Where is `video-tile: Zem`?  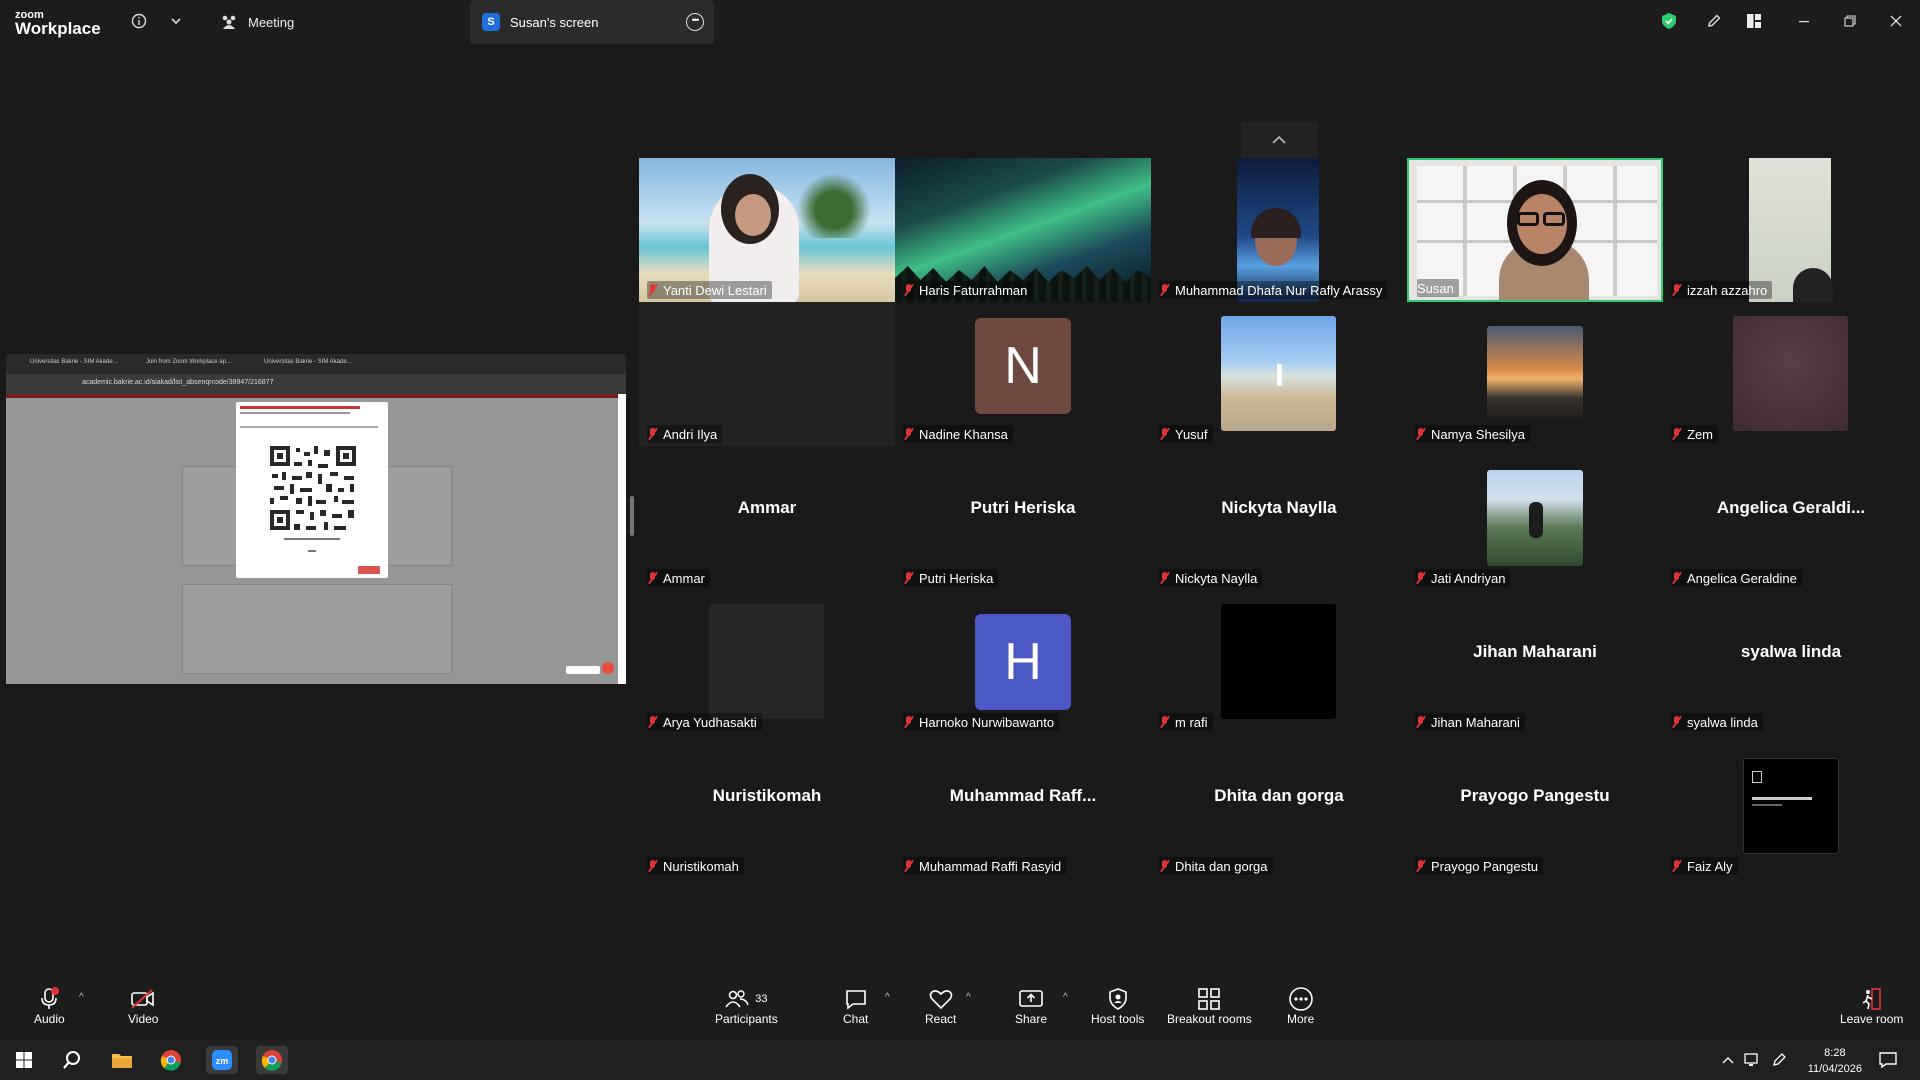 video-tile: Zem is located at coordinates (1791, 374).